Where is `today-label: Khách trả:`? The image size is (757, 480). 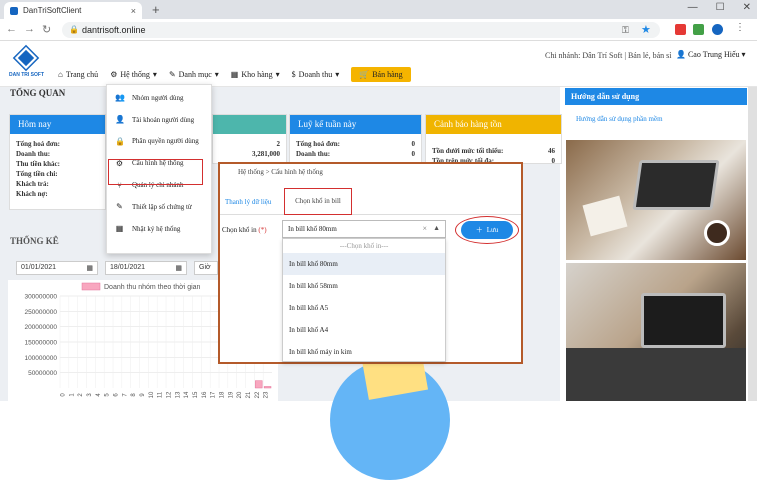
today-label: Khách trả: is located at coordinates (32, 184).